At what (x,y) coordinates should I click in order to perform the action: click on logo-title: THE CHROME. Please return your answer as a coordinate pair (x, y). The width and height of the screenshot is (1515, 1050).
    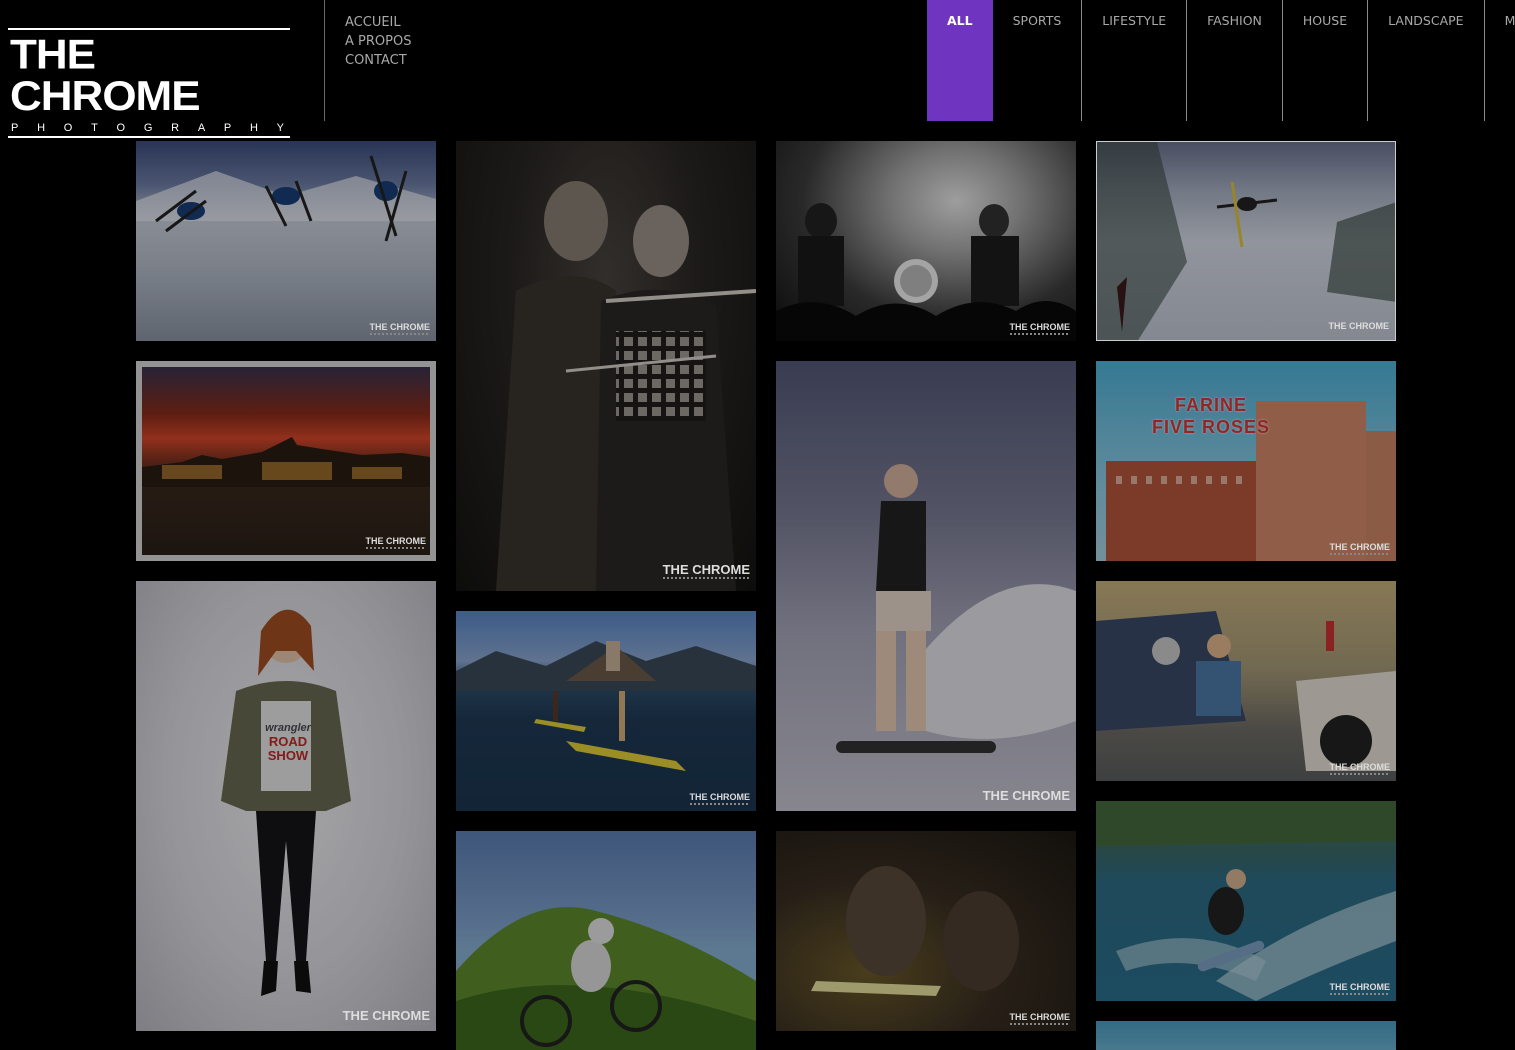
    Looking at the image, I should click on (105, 75).